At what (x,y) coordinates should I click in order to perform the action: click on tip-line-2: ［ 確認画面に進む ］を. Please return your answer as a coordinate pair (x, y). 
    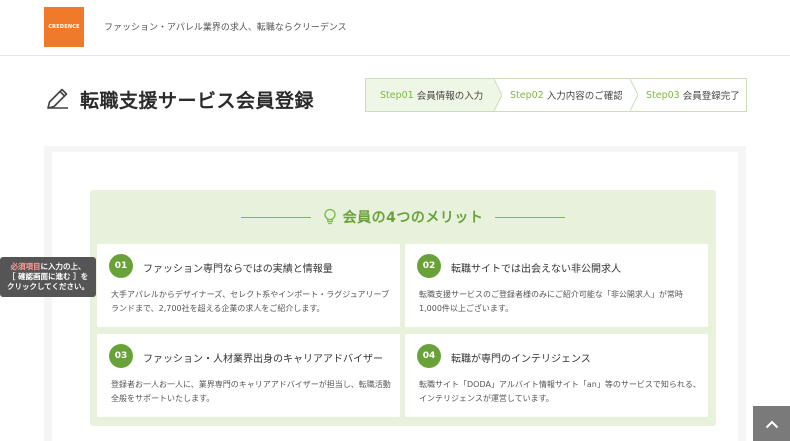
    Looking at the image, I should click on (48, 276).